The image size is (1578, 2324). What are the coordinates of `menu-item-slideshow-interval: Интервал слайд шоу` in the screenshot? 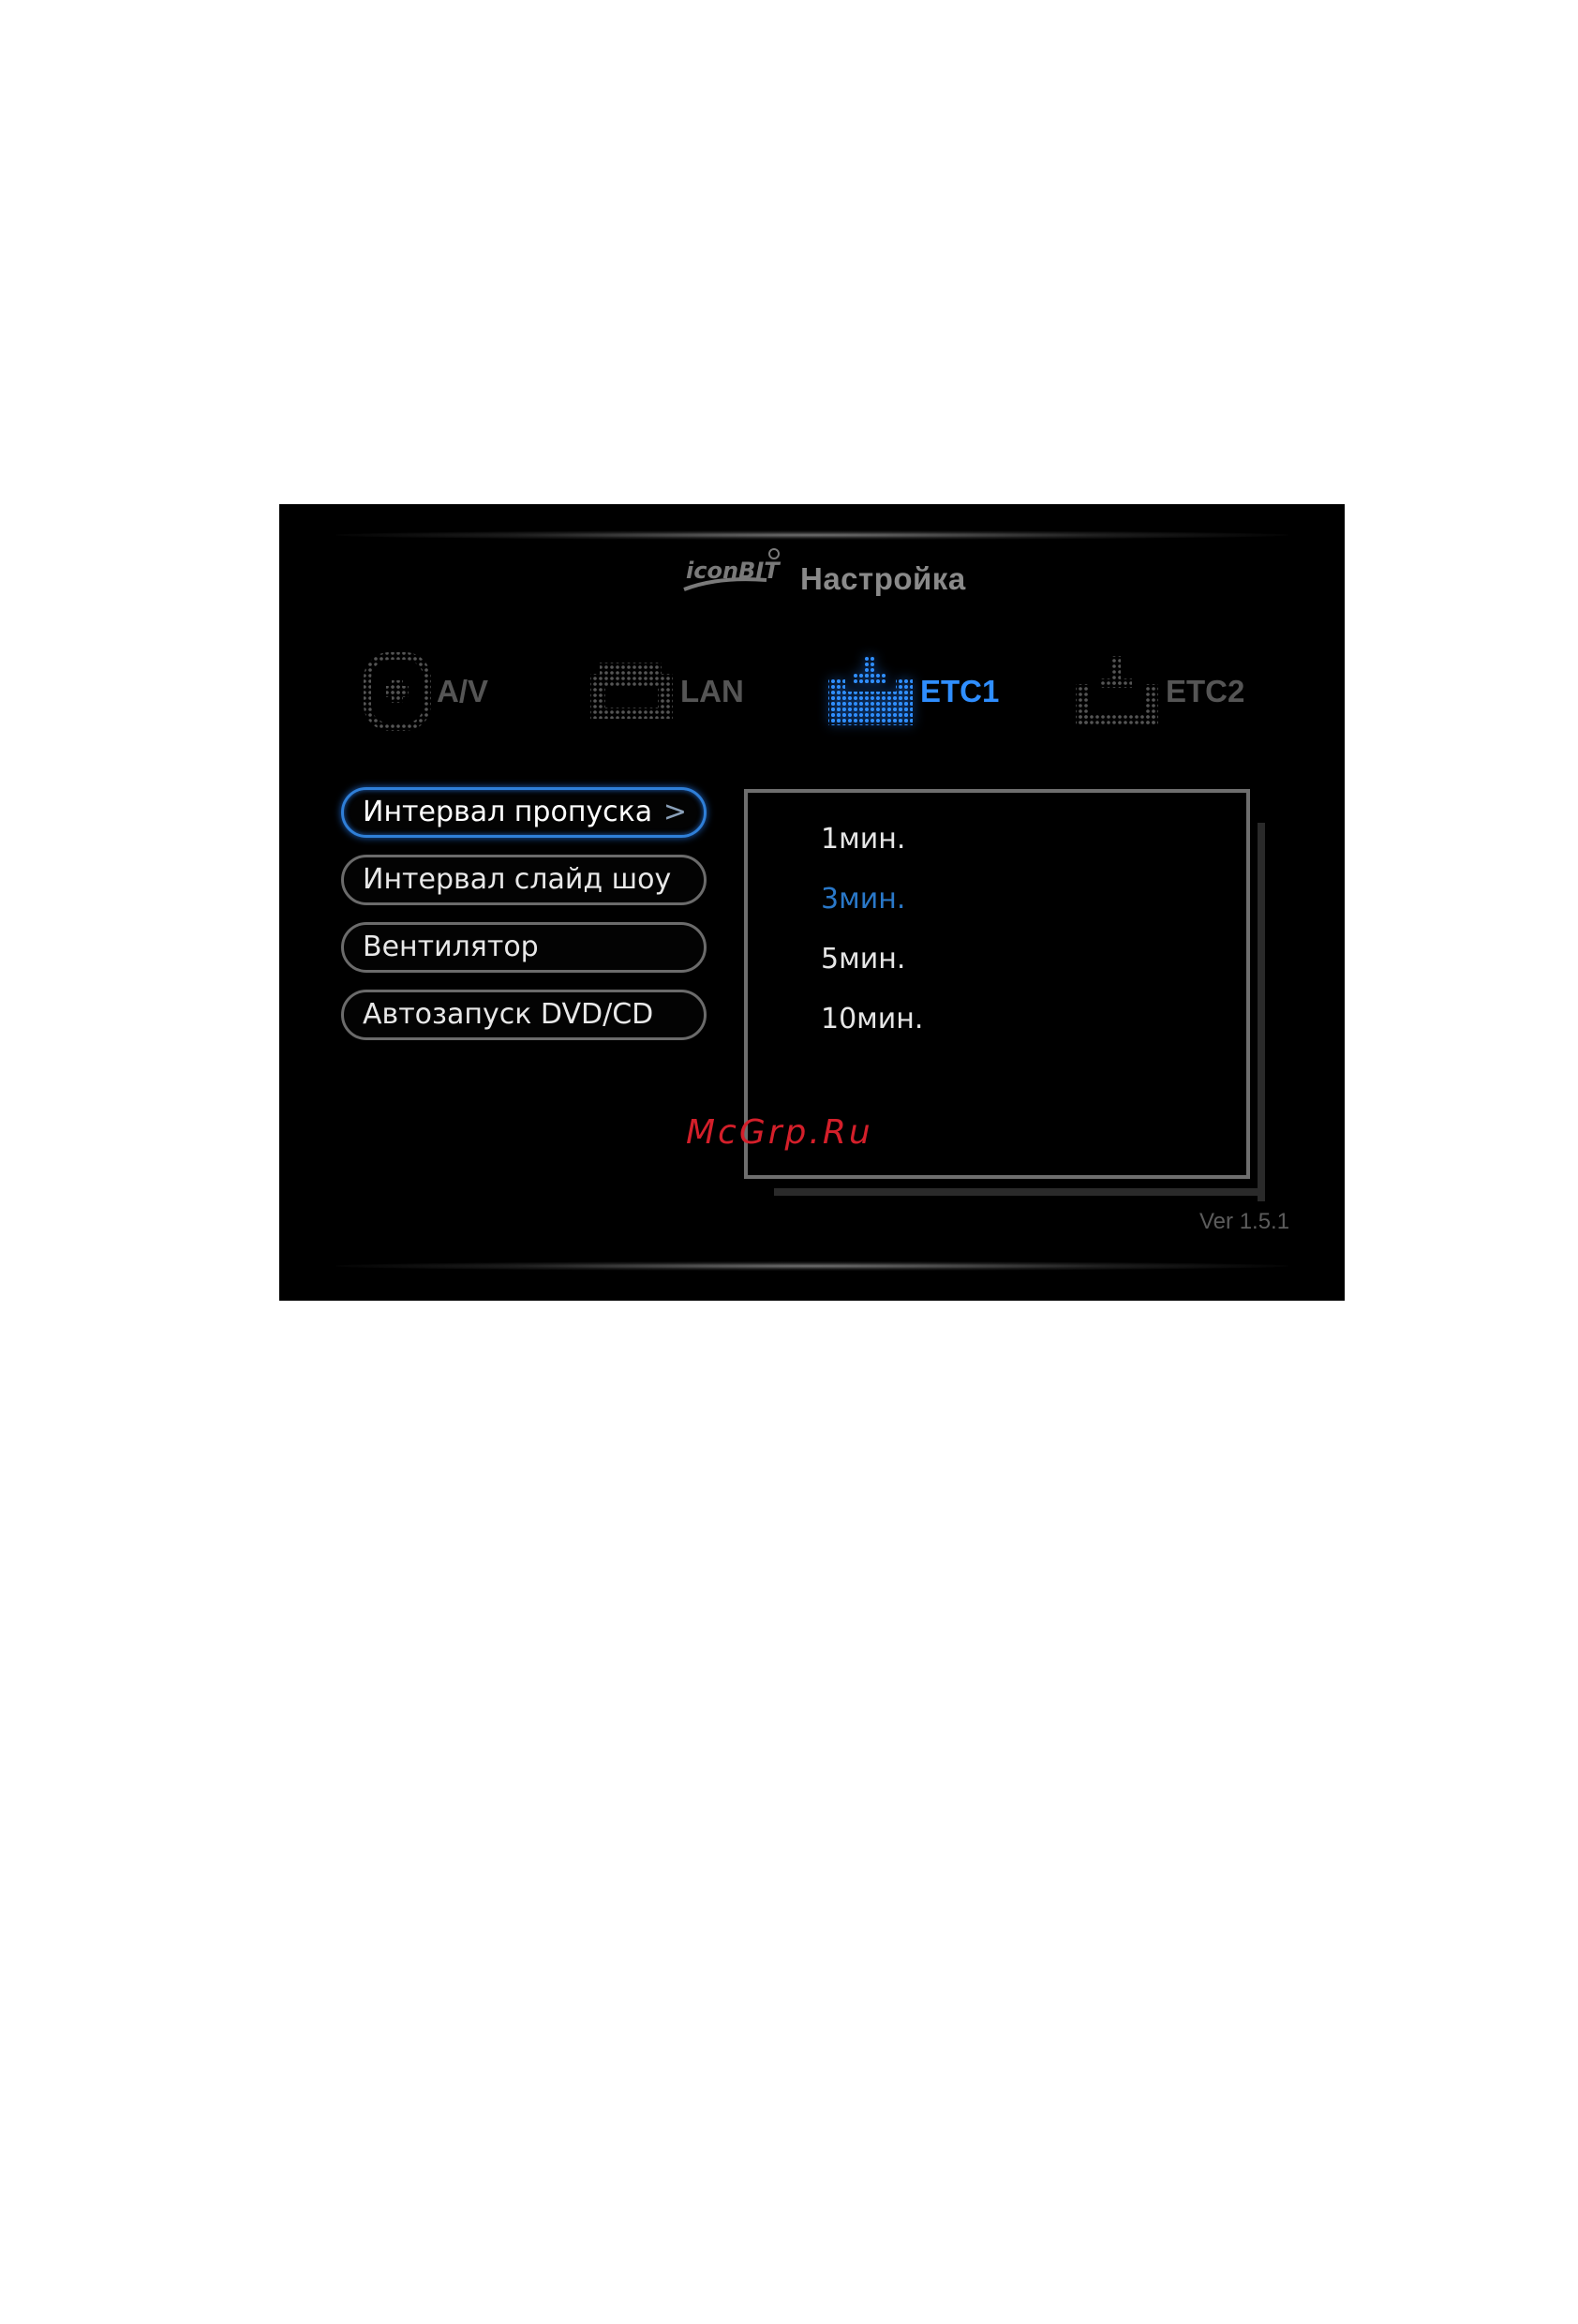 It's located at (524, 880).